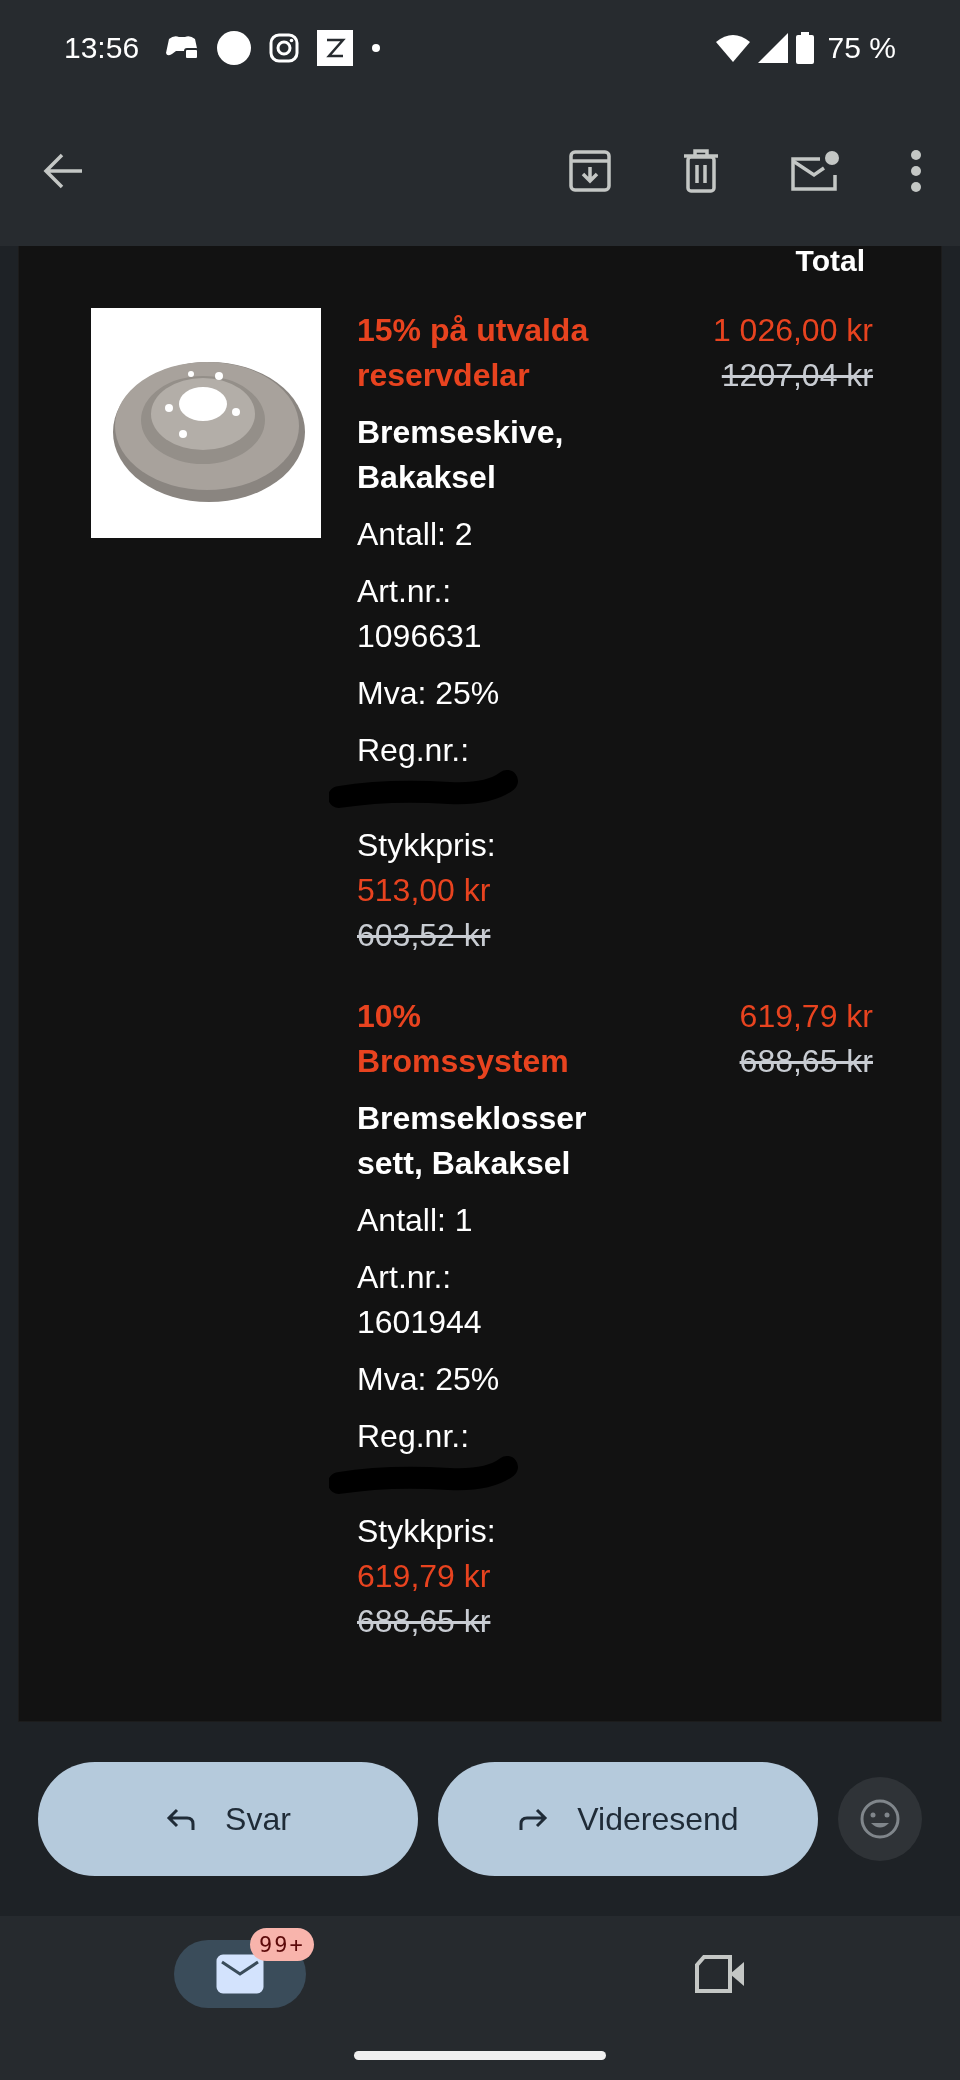 The width and height of the screenshot is (960, 2080). I want to click on mail-icon, so click(240, 1974).